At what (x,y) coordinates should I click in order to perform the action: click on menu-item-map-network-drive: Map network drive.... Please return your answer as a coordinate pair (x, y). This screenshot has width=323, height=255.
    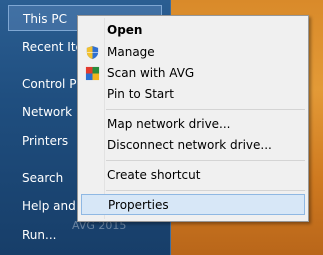
    Looking at the image, I should click on (193, 124).